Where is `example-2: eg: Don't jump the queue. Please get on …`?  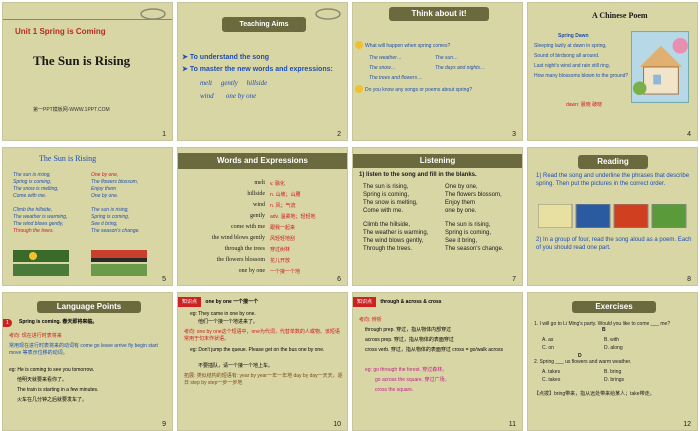
example-2: eg: Don't jump the queue. Please get on … is located at coordinates (257, 350).